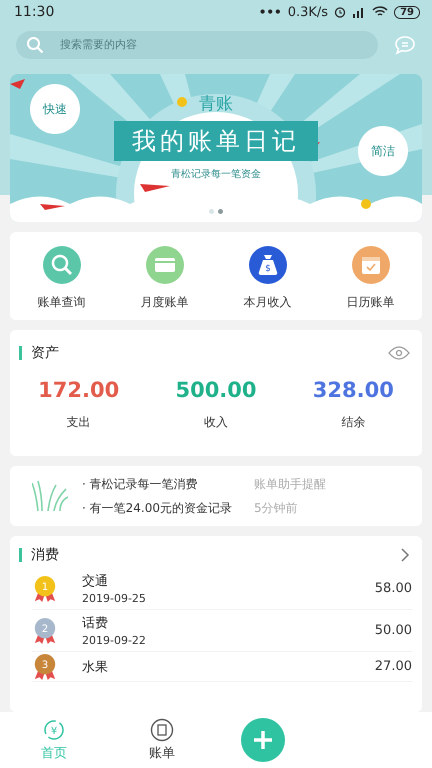 The image size is (432, 768). I want to click on grass-icon, so click(50, 496).